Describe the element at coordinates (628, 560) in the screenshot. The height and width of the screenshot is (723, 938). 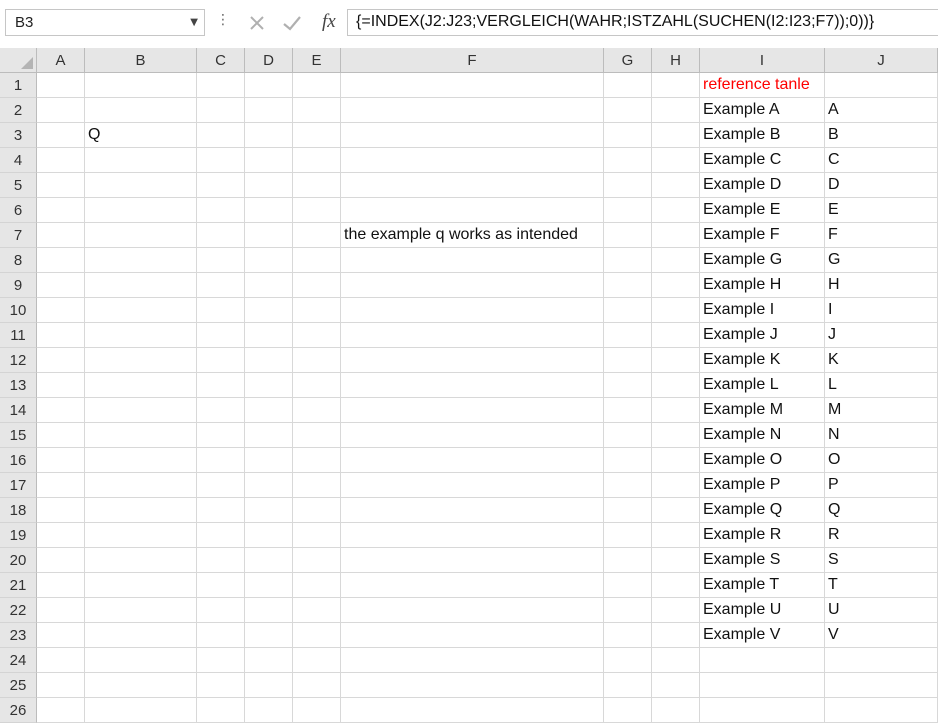
I see `cell-g20` at that location.